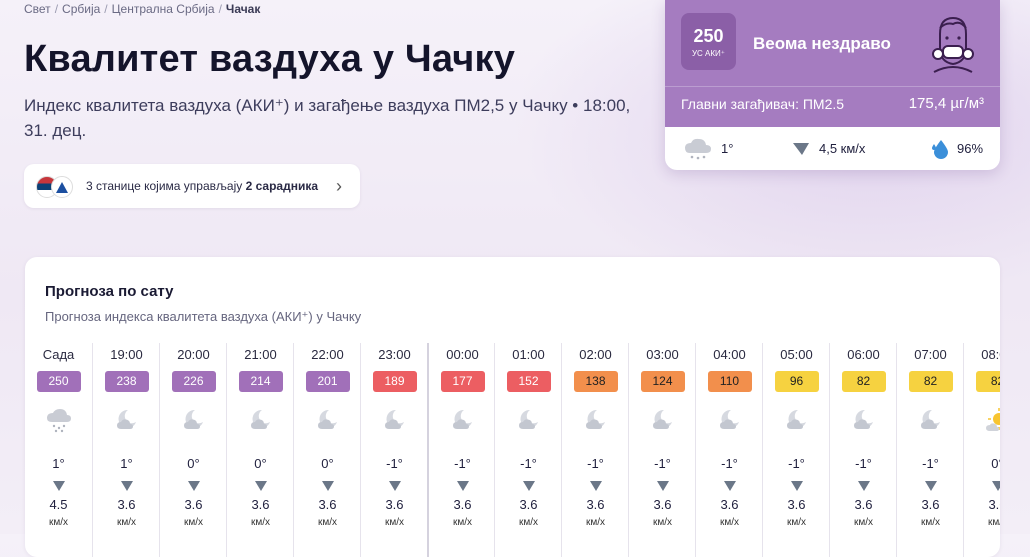  Describe the element at coordinates (58, 504) in the screenshot. I see `forecast-wind-speed: 4.5` at that location.